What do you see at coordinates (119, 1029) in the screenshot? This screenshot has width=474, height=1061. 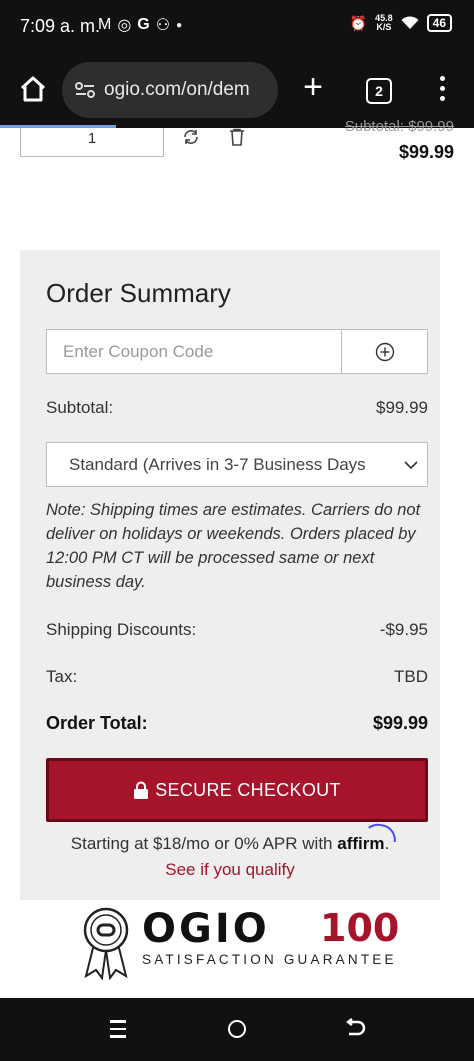 I see `recent-apps-icon` at bounding box center [119, 1029].